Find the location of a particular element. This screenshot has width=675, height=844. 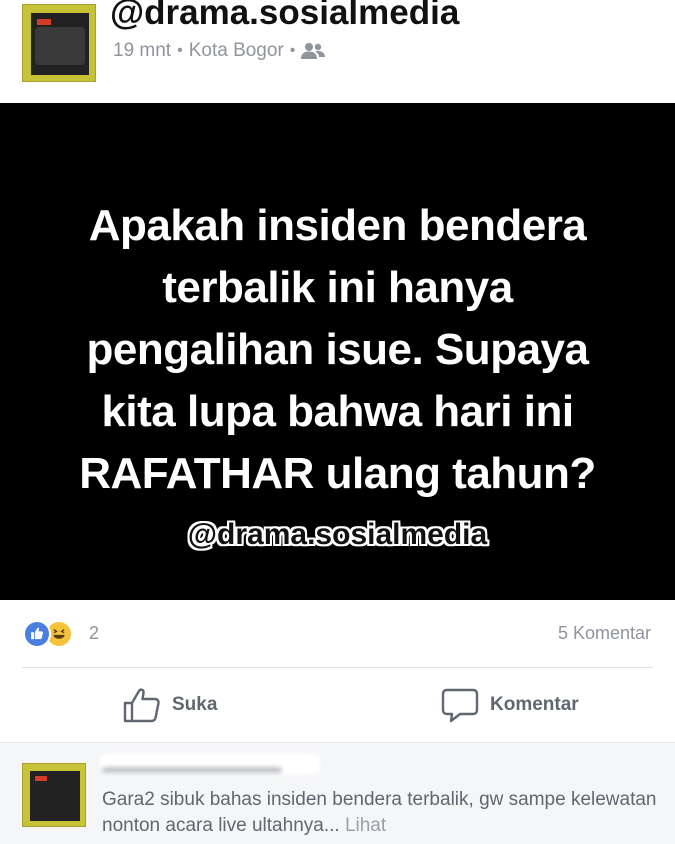

reactions-bar: 2 5 Komentar is located at coordinates (337, 634).